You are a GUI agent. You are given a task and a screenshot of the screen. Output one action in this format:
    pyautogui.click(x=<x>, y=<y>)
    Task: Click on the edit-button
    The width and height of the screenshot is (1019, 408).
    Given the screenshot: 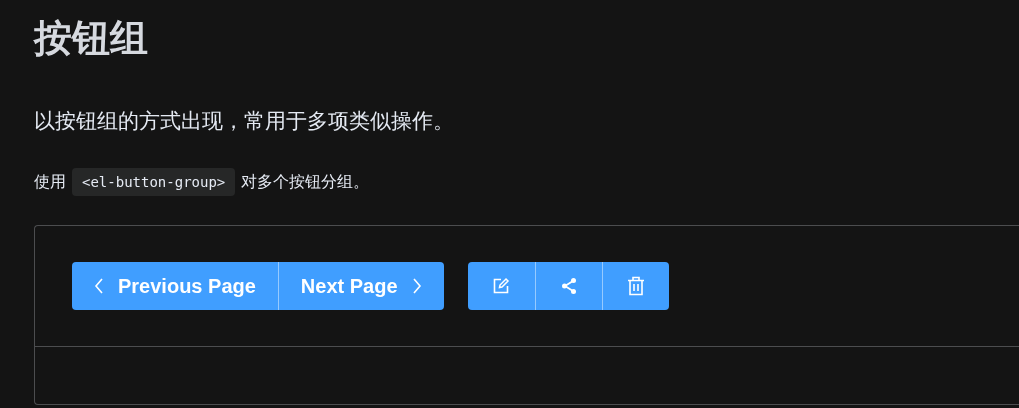 What is the action you would take?
    pyautogui.click(x=501, y=286)
    